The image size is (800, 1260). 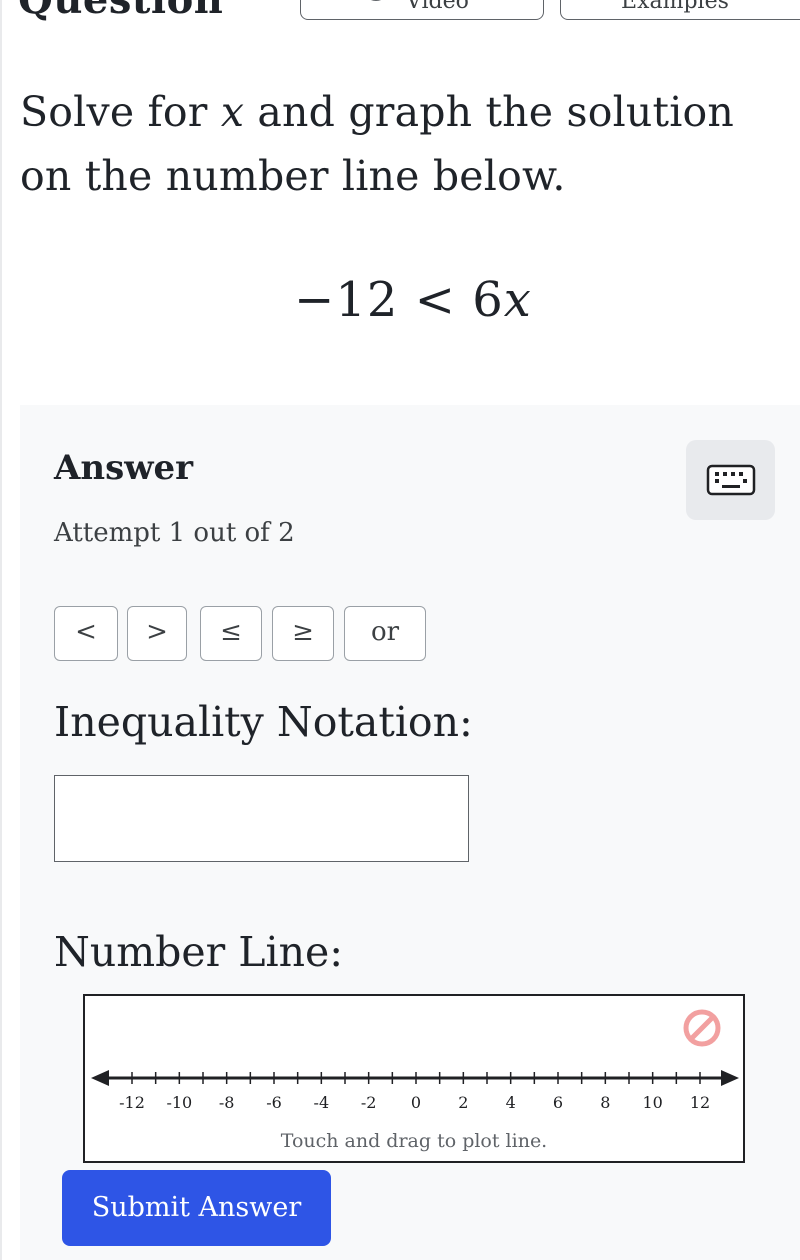 I want to click on left-border, so click(x=1, y=630).